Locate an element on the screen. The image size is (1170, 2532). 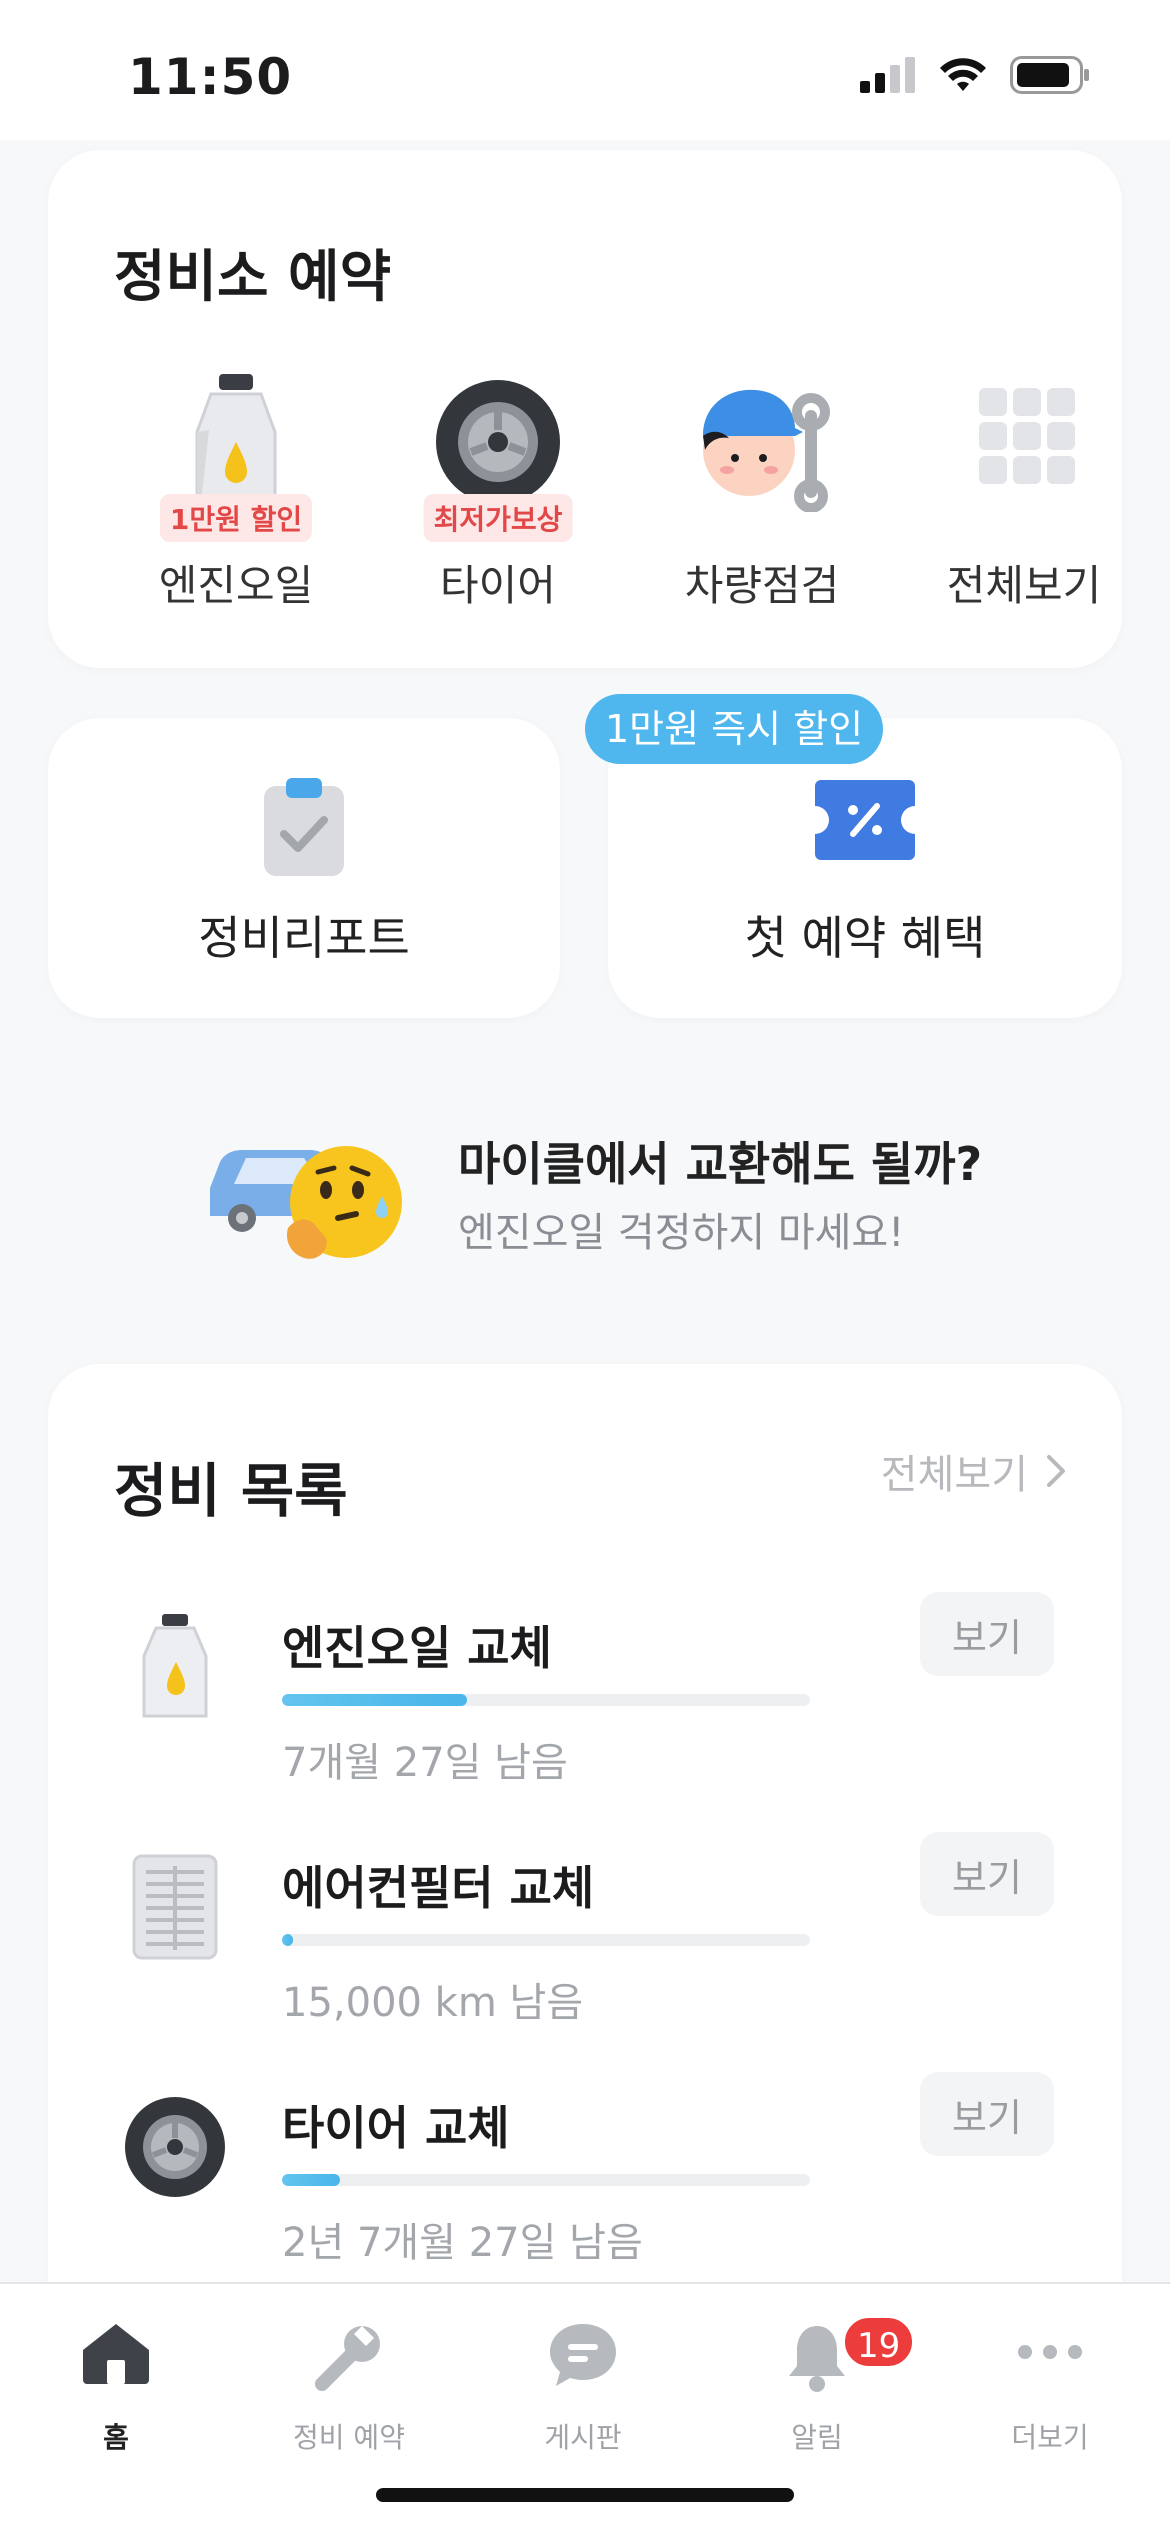
maintenance-name: 에어컨필터 교체 is located at coordinates (438, 1888).